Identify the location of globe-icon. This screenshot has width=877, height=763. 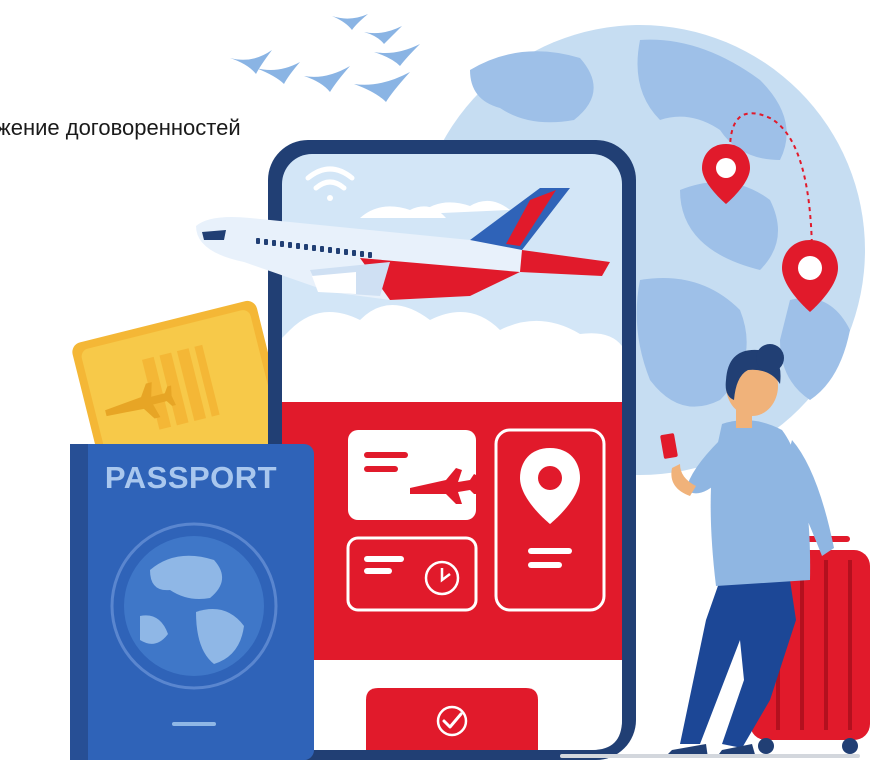
(194, 606).